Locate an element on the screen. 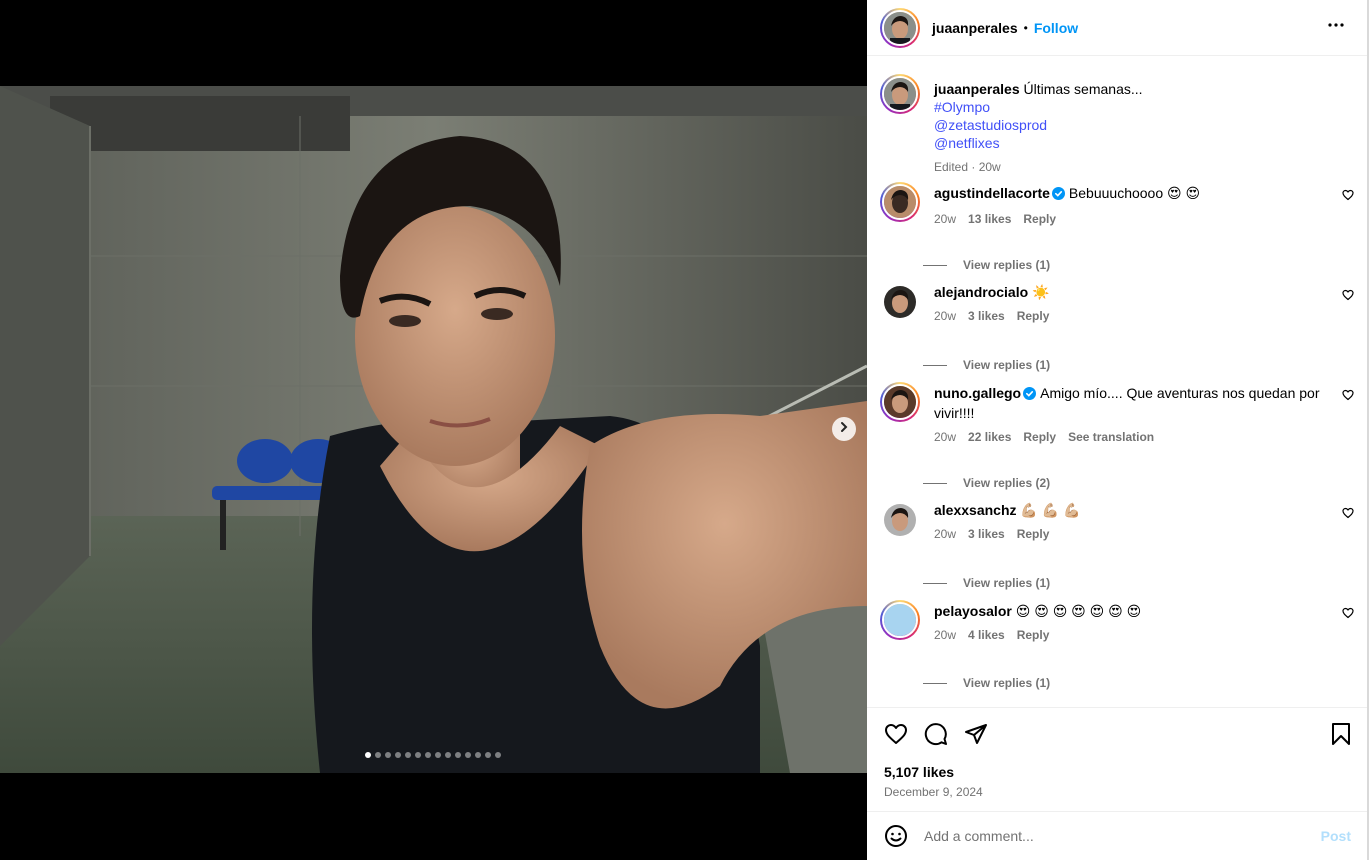  comment-item: alejandrocialo ☀️ 20w 3 likes Reply is located at coordinates (1117, 322).